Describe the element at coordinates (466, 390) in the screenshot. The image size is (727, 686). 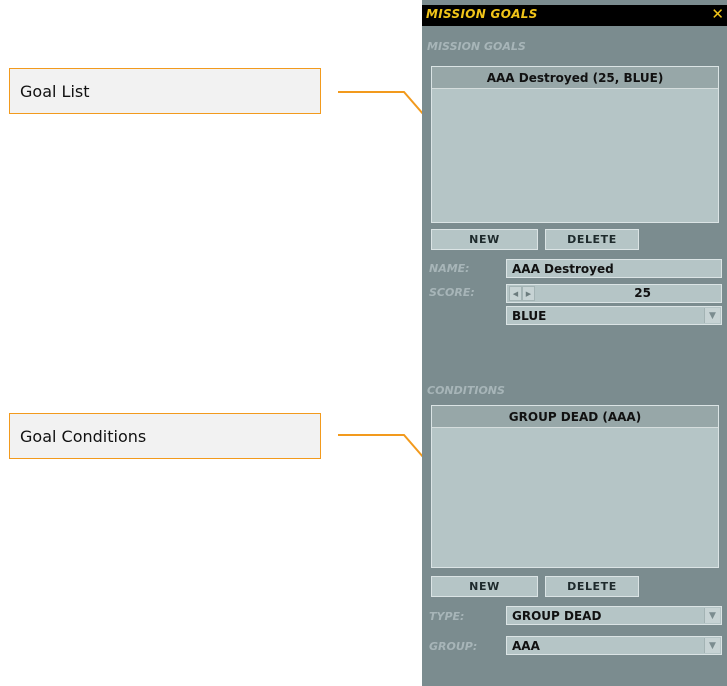
I see `conditions-section-label: CONDITIONS` at that location.